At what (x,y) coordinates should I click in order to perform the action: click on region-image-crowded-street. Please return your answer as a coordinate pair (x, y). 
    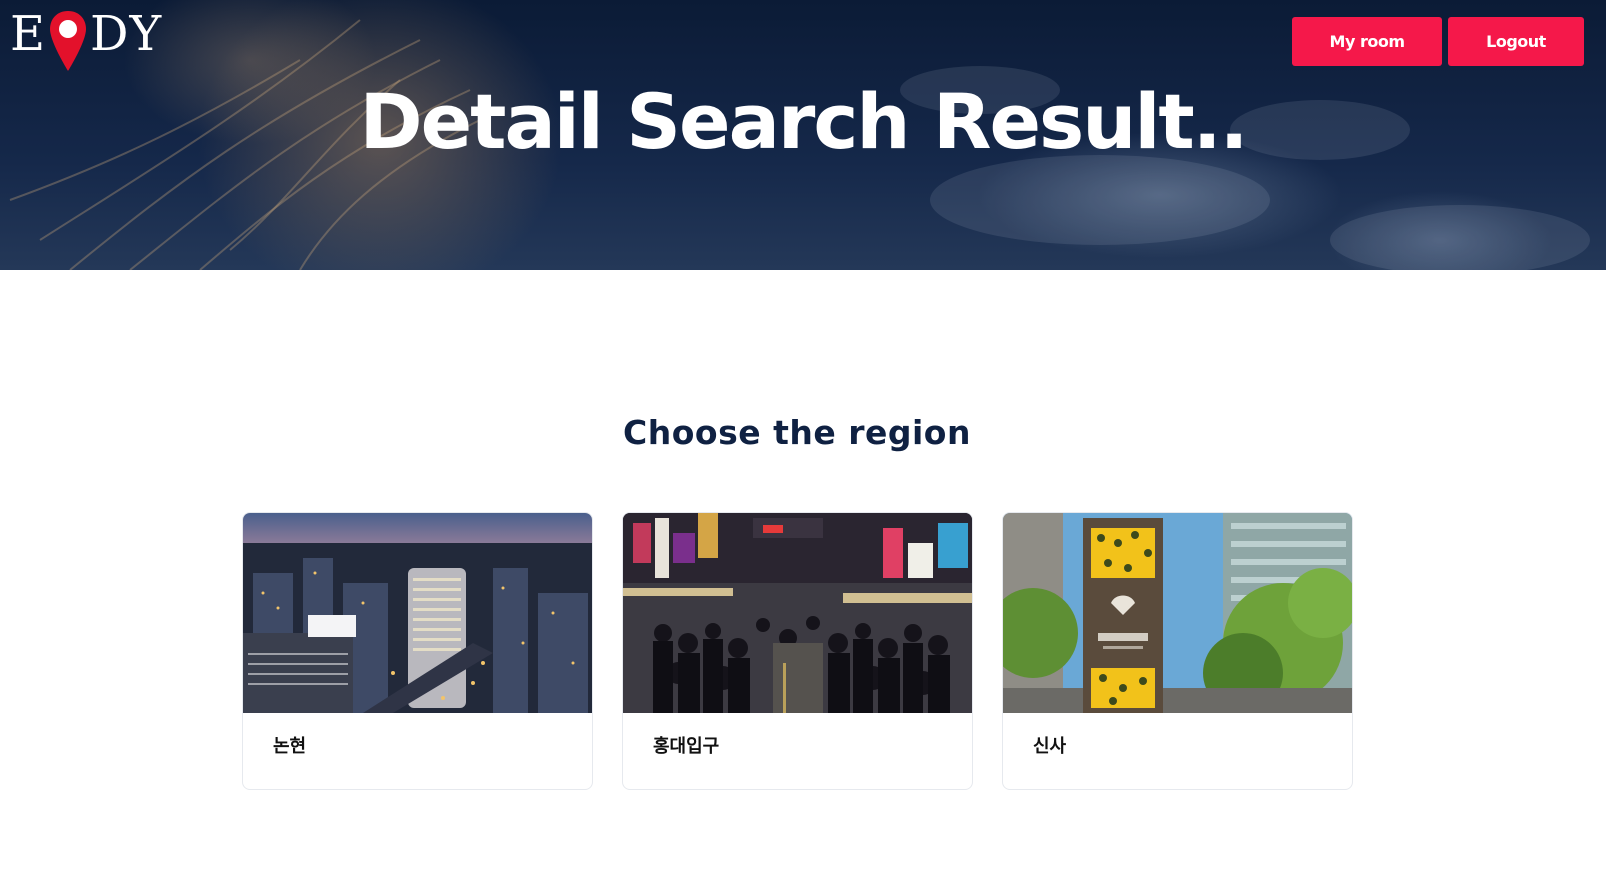
    Looking at the image, I should click on (797, 613).